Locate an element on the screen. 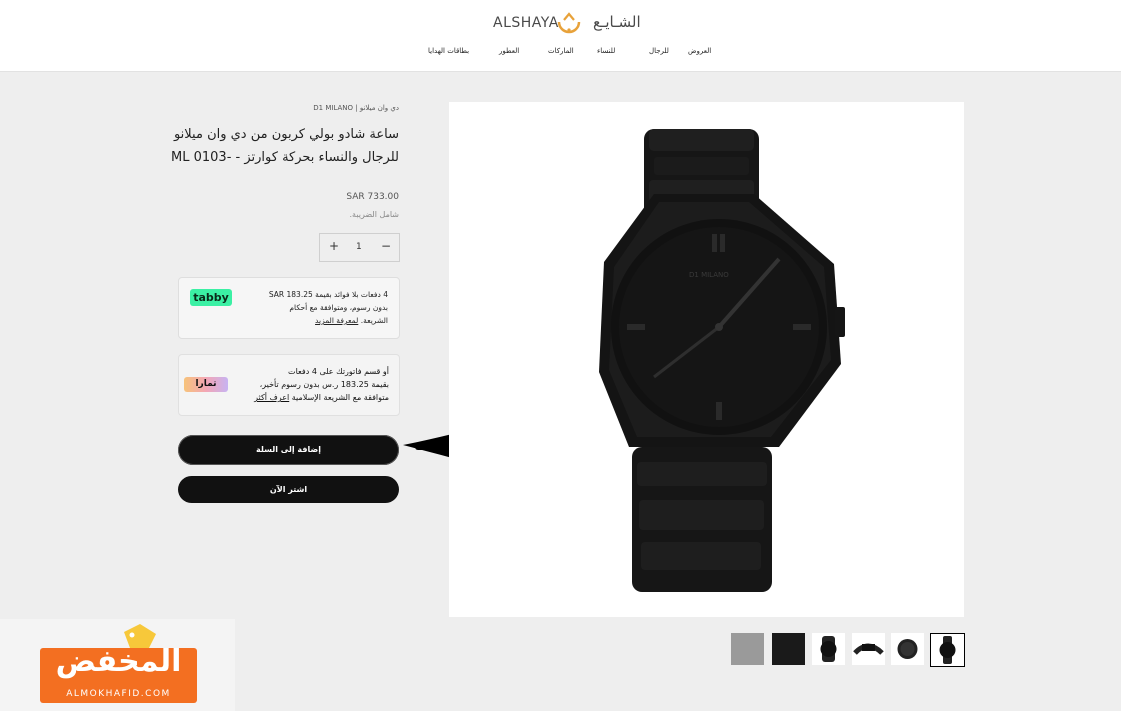  quantity-stepper: + 1 − is located at coordinates (359, 247).